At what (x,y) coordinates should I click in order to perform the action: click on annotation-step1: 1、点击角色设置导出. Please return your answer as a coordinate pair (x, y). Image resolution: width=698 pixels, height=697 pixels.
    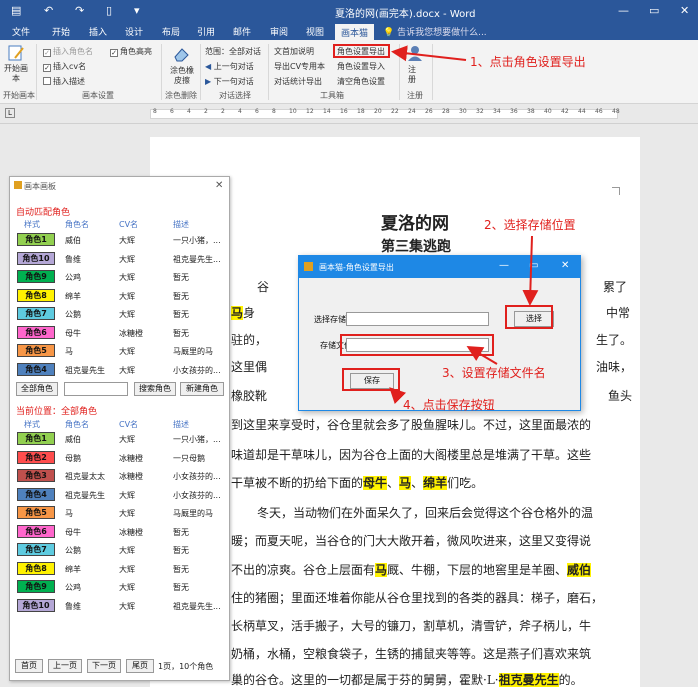
    Looking at the image, I should click on (528, 62).